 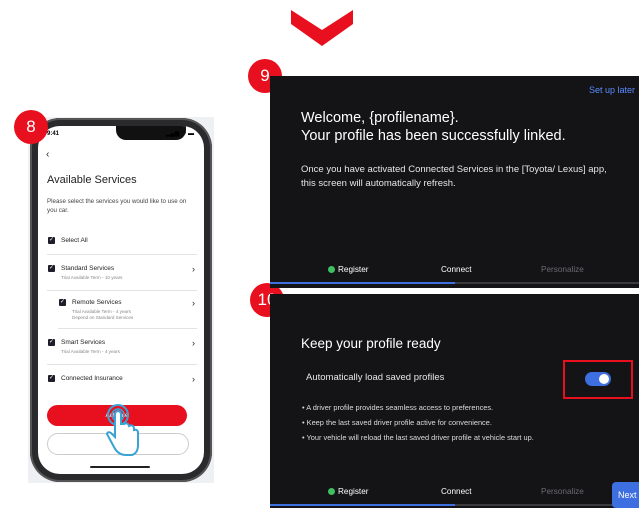 I want to click on list-item-connected-insurance: ✓ Connected Insurance ›, so click(x=122, y=382).